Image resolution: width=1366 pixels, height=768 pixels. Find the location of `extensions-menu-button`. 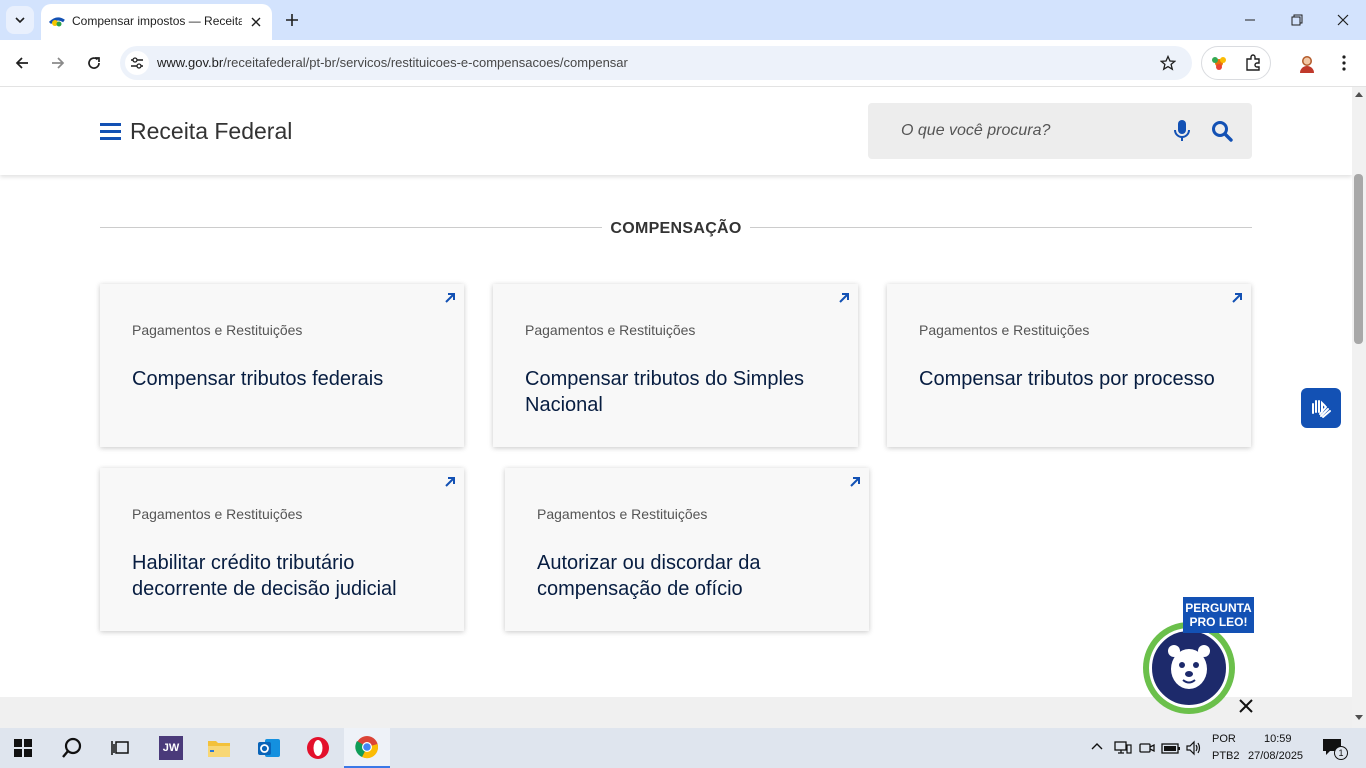

extensions-menu-button is located at coordinates (1253, 63).